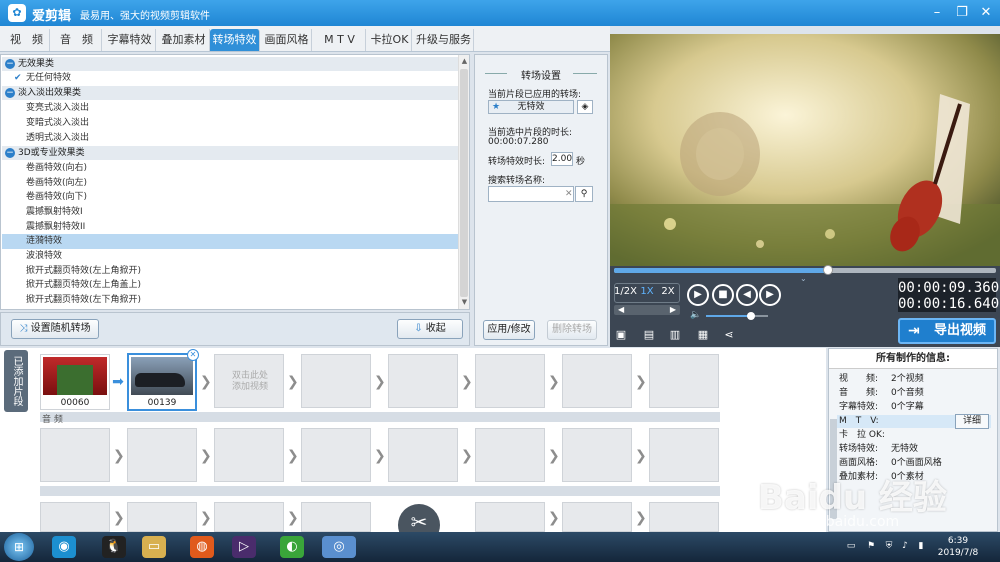  What do you see at coordinates (621, 309) in the screenshot?
I see `seek-back-icon: ◀` at bounding box center [621, 309].